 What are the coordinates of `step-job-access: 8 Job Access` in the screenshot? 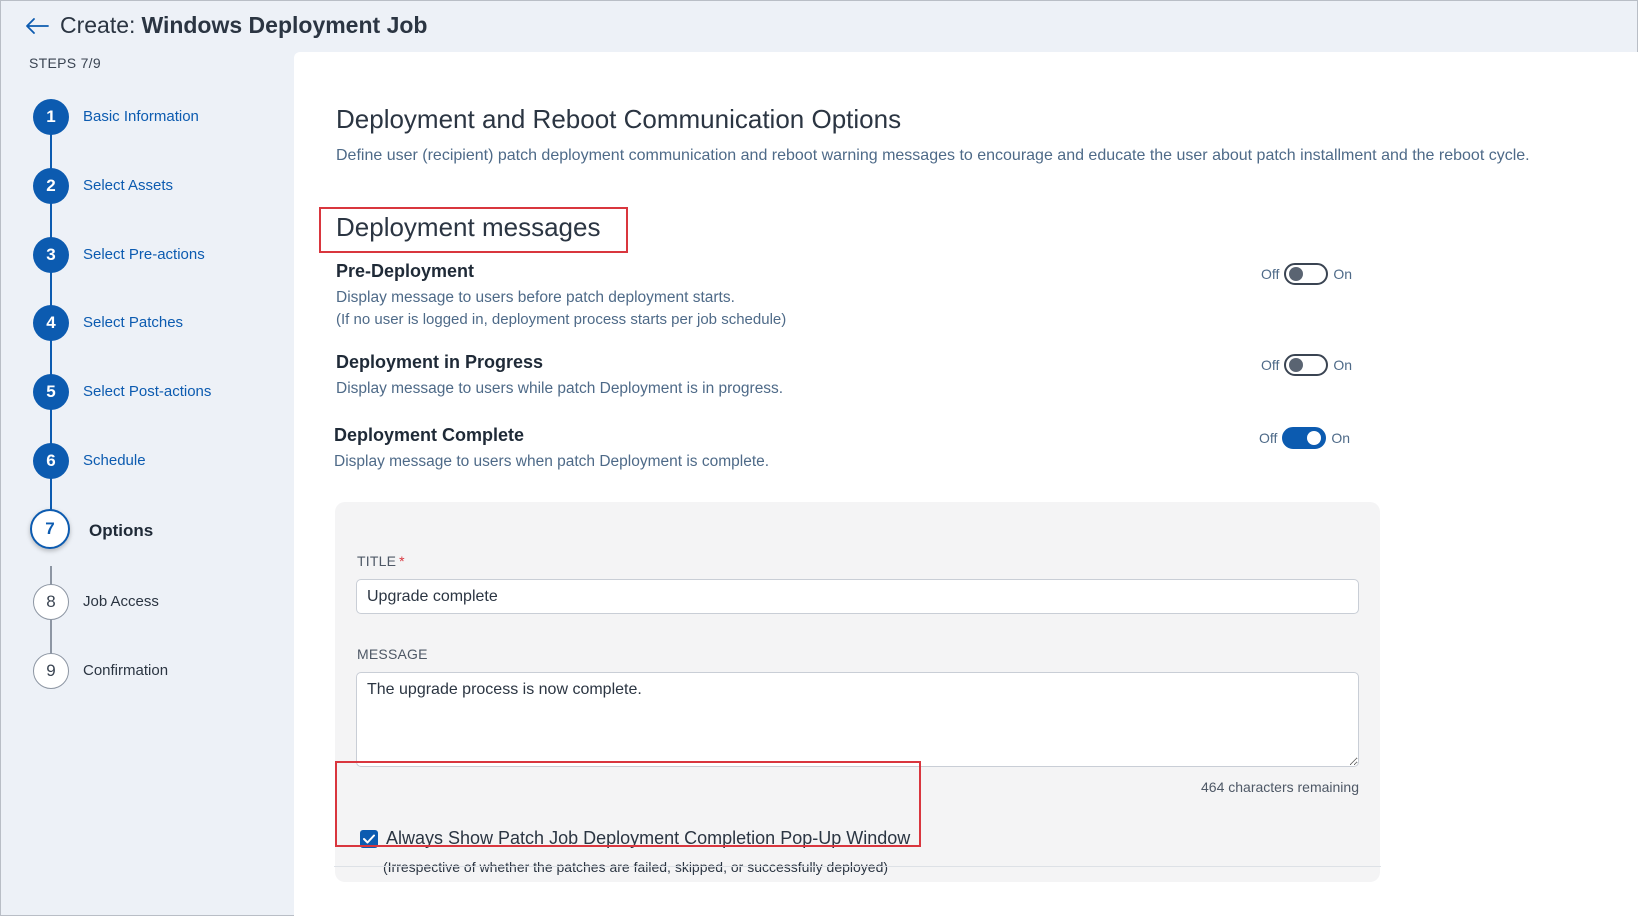 It's located at (163, 604).